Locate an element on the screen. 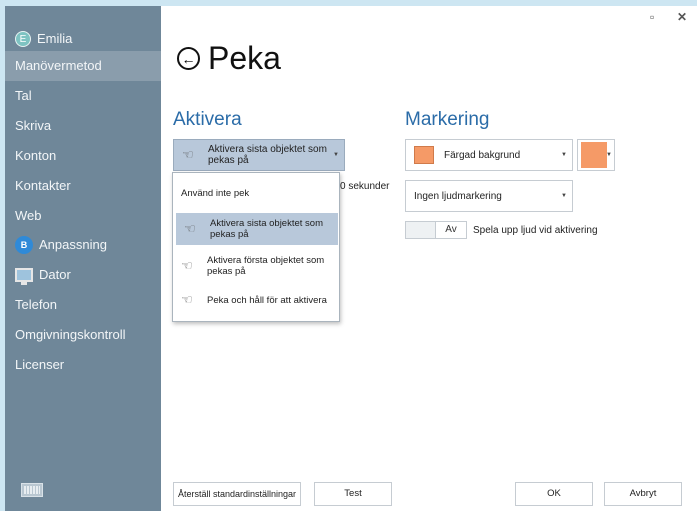  toggle-caption: Spela upp ljud vid aktivering is located at coordinates (535, 230).